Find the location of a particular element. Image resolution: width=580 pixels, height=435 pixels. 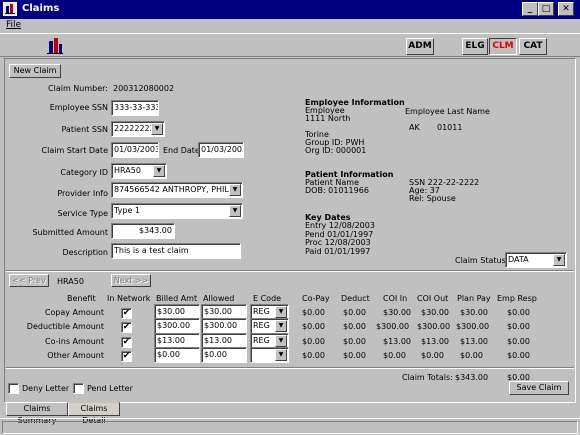

claim-start-label: Claim Start Date is located at coordinates (74, 150).